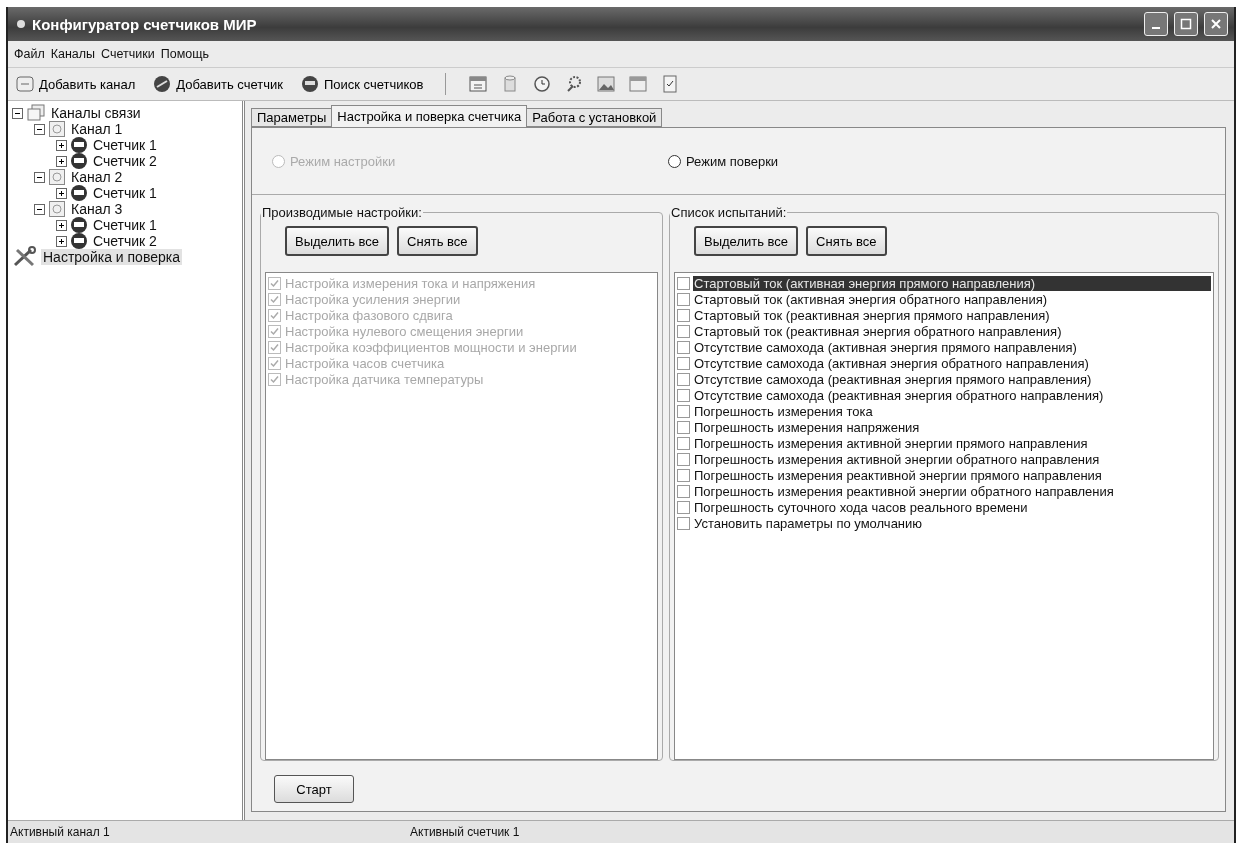 The width and height of the screenshot is (1242, 843). I want to click on menu-item: Счетчики, so click(128, 54).